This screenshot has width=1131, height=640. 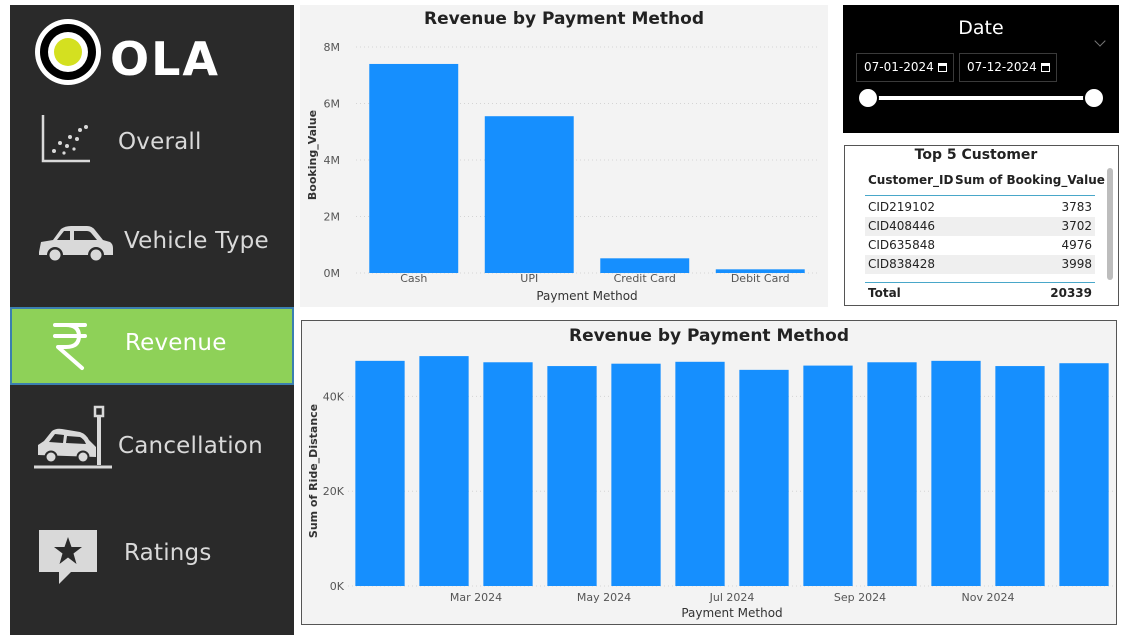 What do you see at coordinates (1071, 293) in the screenshot?
I see `total-value: 20339` at bounding box center [1071, 293].